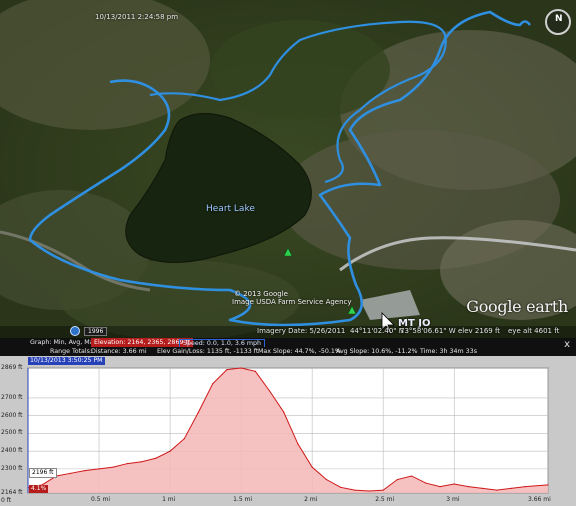 The height and width of the screenshot is (506, 576). What do you see at coordinates (39, 489) in the screenshot?
I see `cursor-slope-label: 4.1%` at bounding box center [39, 489].